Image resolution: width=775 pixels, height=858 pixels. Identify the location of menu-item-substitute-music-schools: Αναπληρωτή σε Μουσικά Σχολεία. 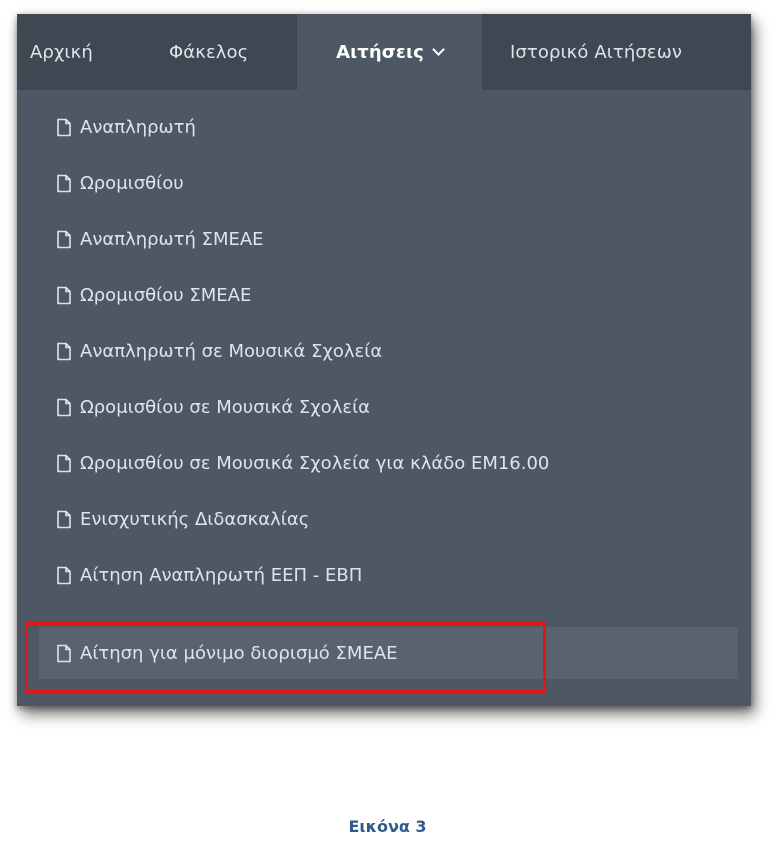
(388, 351).